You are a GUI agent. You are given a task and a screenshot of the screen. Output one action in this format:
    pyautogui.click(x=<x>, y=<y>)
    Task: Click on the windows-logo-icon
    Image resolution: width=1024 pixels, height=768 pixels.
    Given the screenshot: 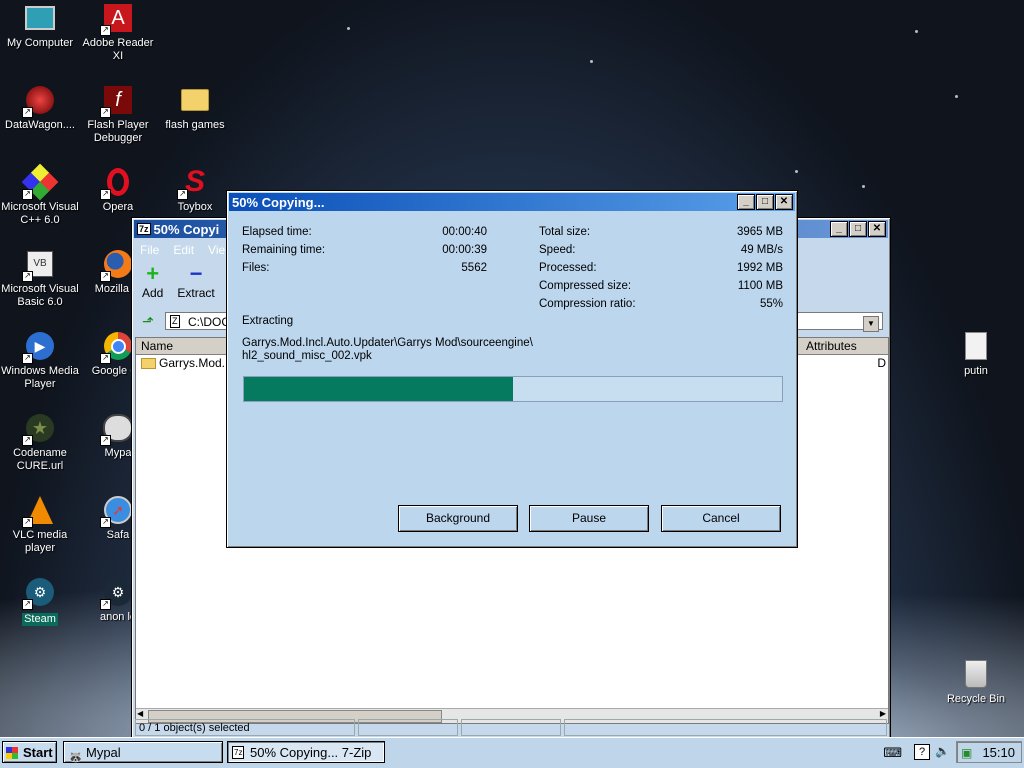 What is the action you would take?
    pyautogui.click(x=12, y=753)
    